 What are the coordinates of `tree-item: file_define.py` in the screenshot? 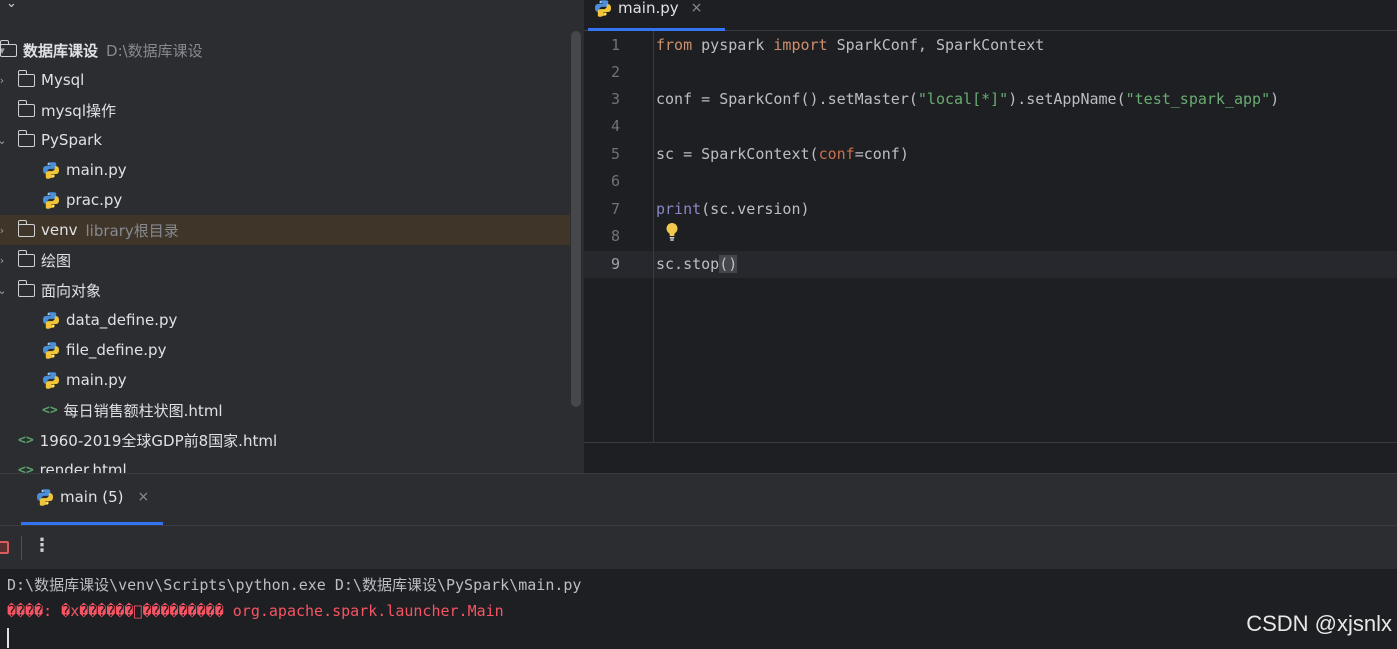 It's located at (285, 350).